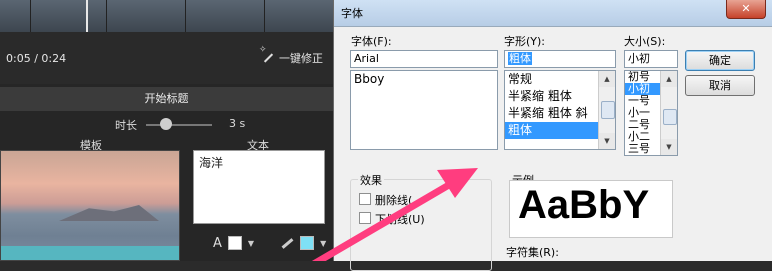 Image resolution: width=772 pixels, height=271 pixels. What do you see at coordinates (424, 110) in the screenshot?
I see `font-list: Bboy` at bounding box center [424, 110].